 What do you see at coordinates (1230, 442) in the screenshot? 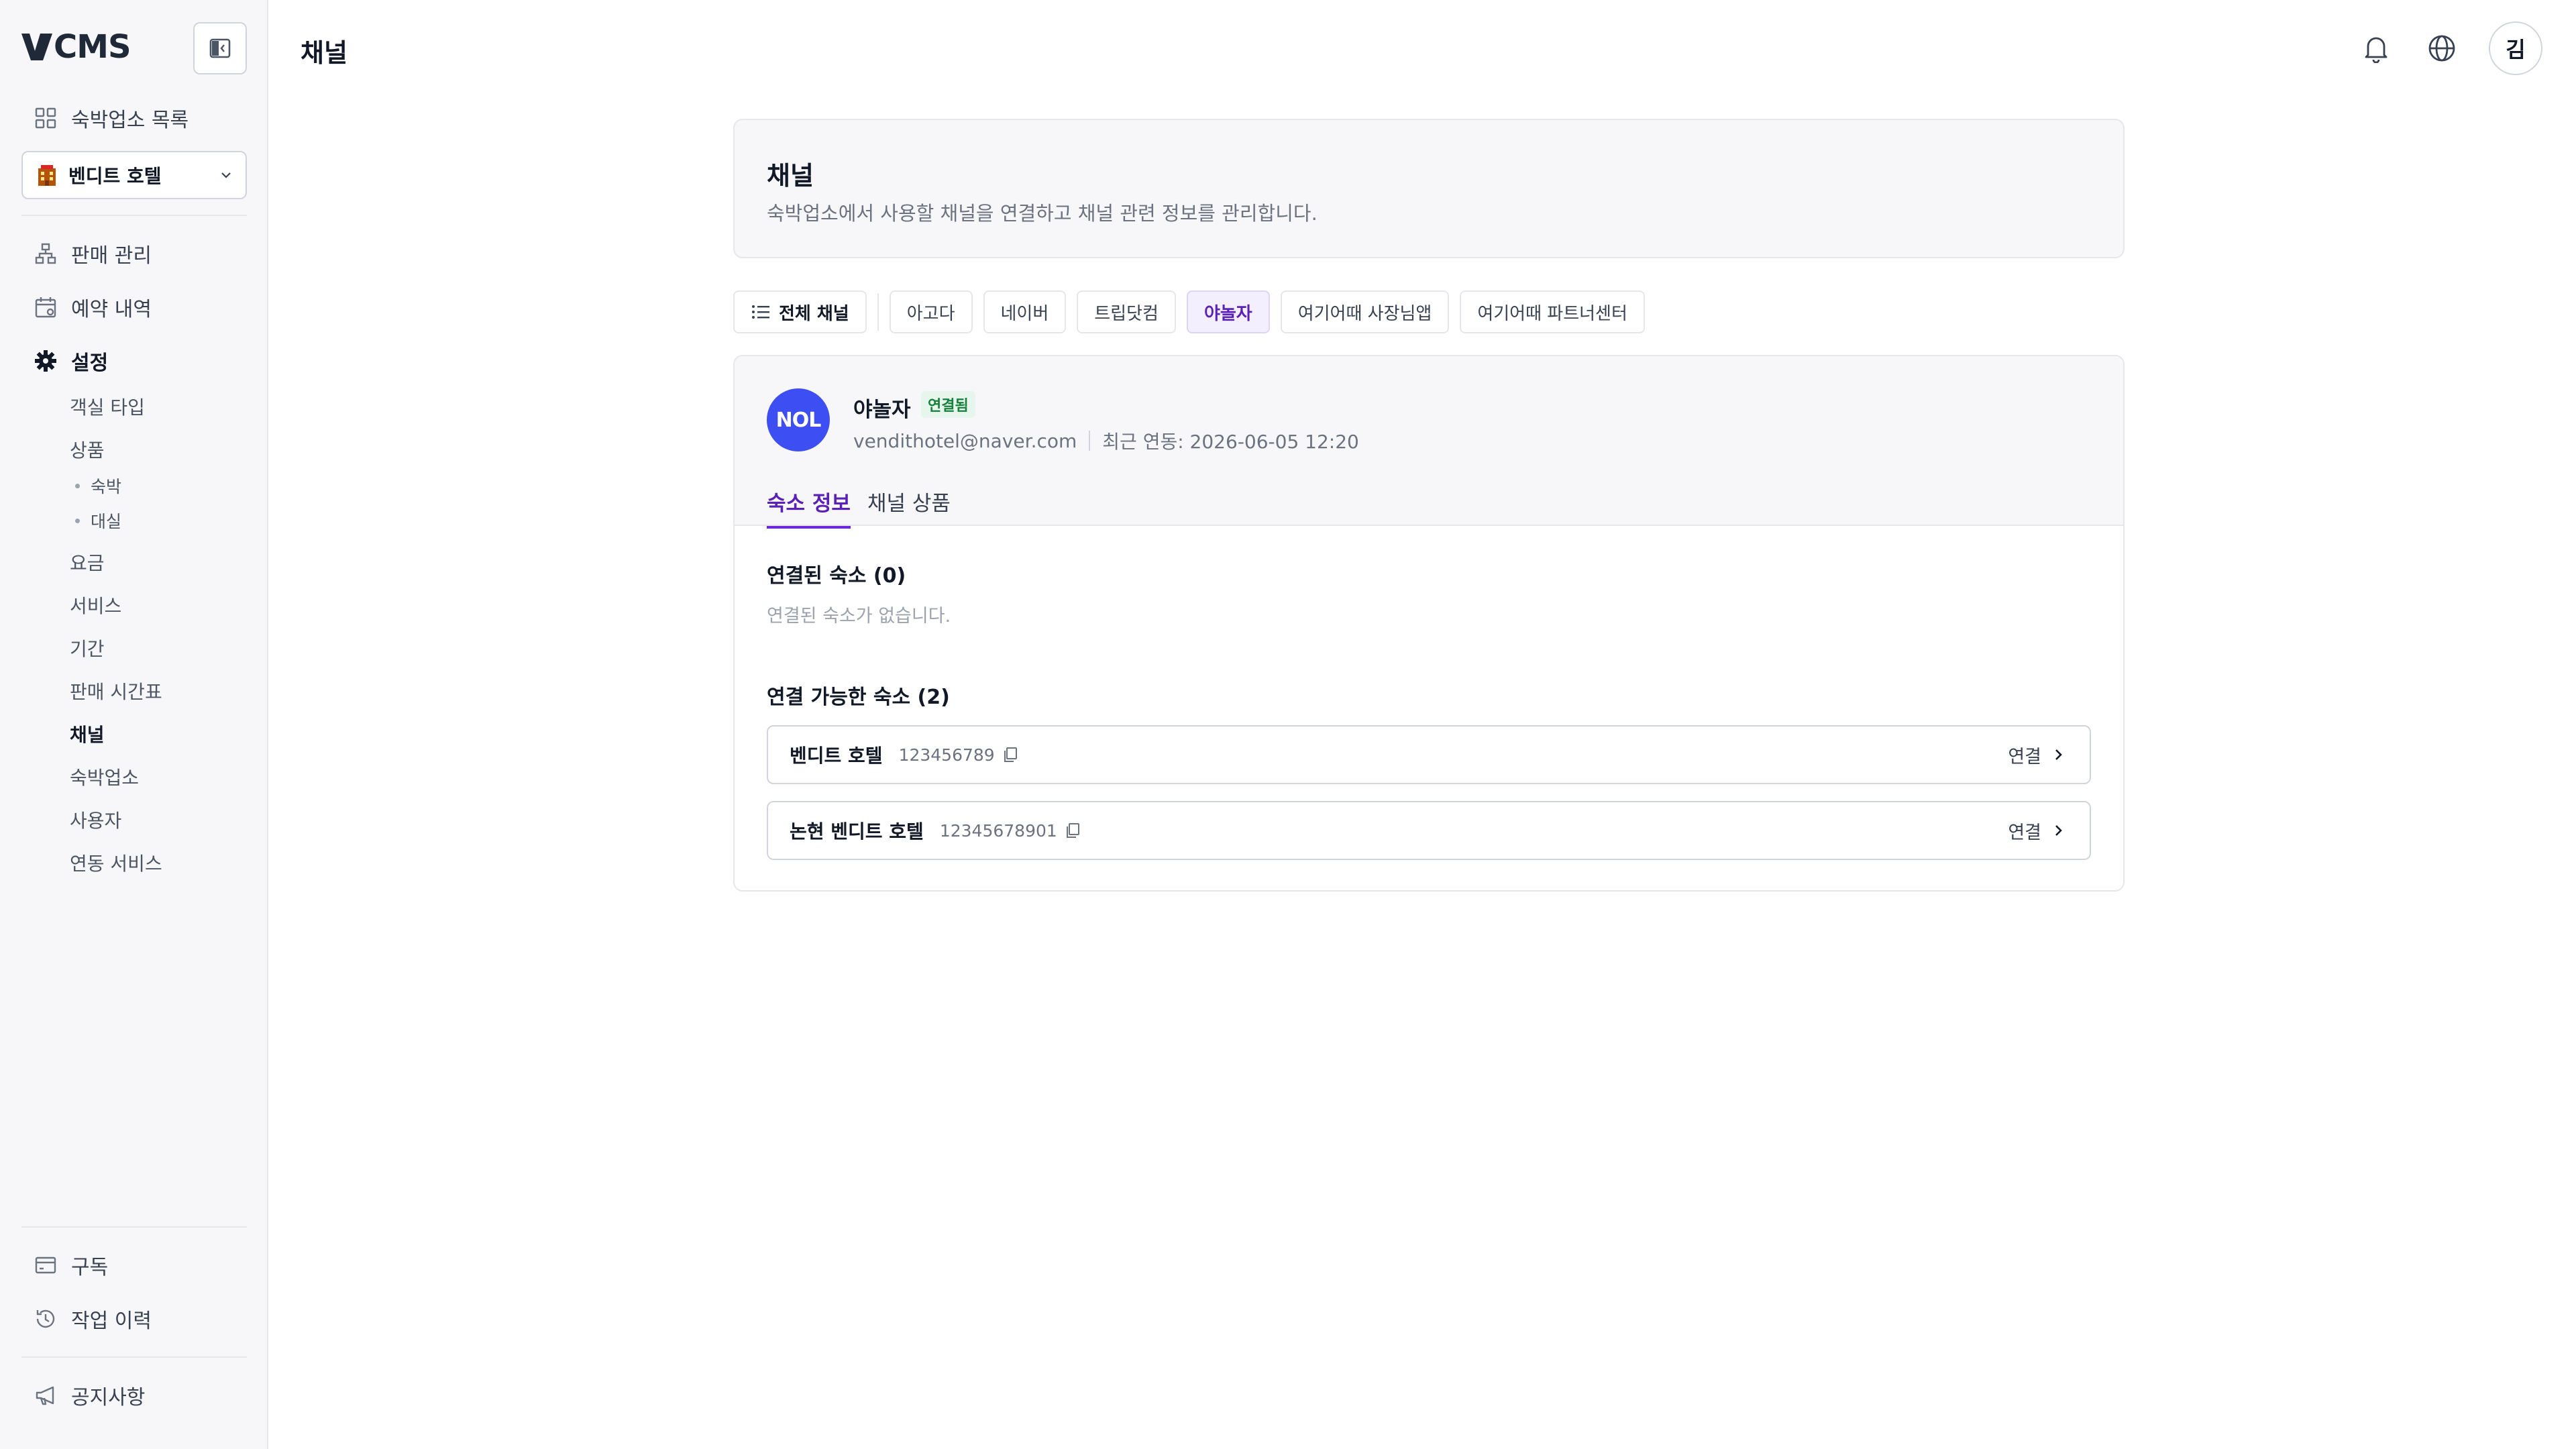
I see `last-sync: 최근 연동: 2026-06-05 12:20` at bounding box center [1230, 442].